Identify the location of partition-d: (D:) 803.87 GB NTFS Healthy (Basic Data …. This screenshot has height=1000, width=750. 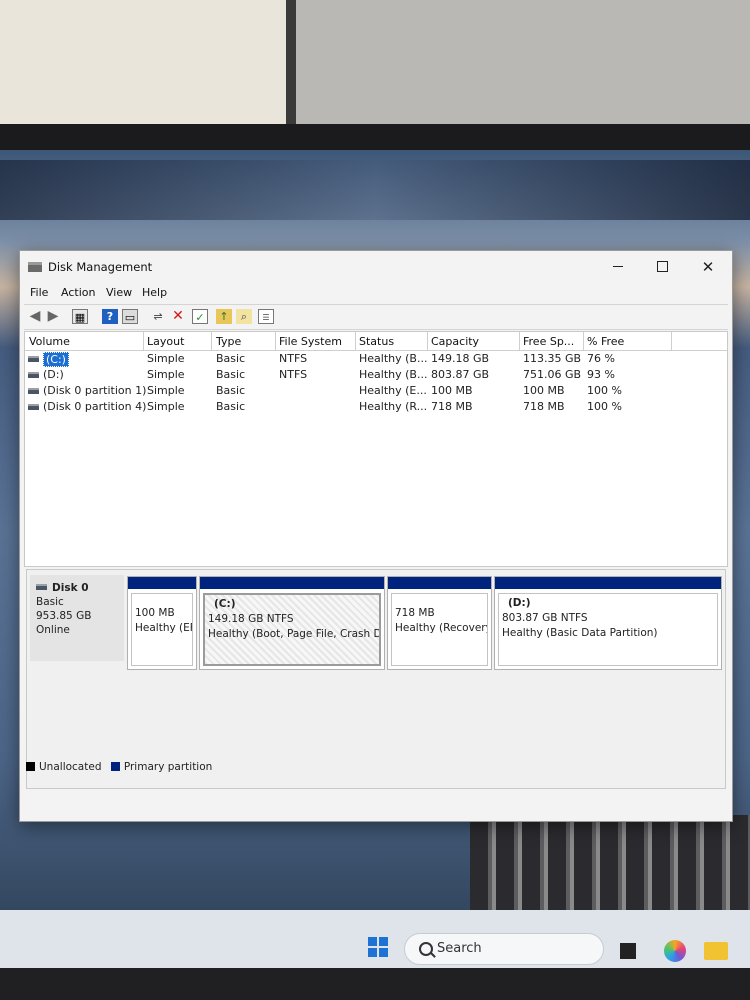
(608, 623).